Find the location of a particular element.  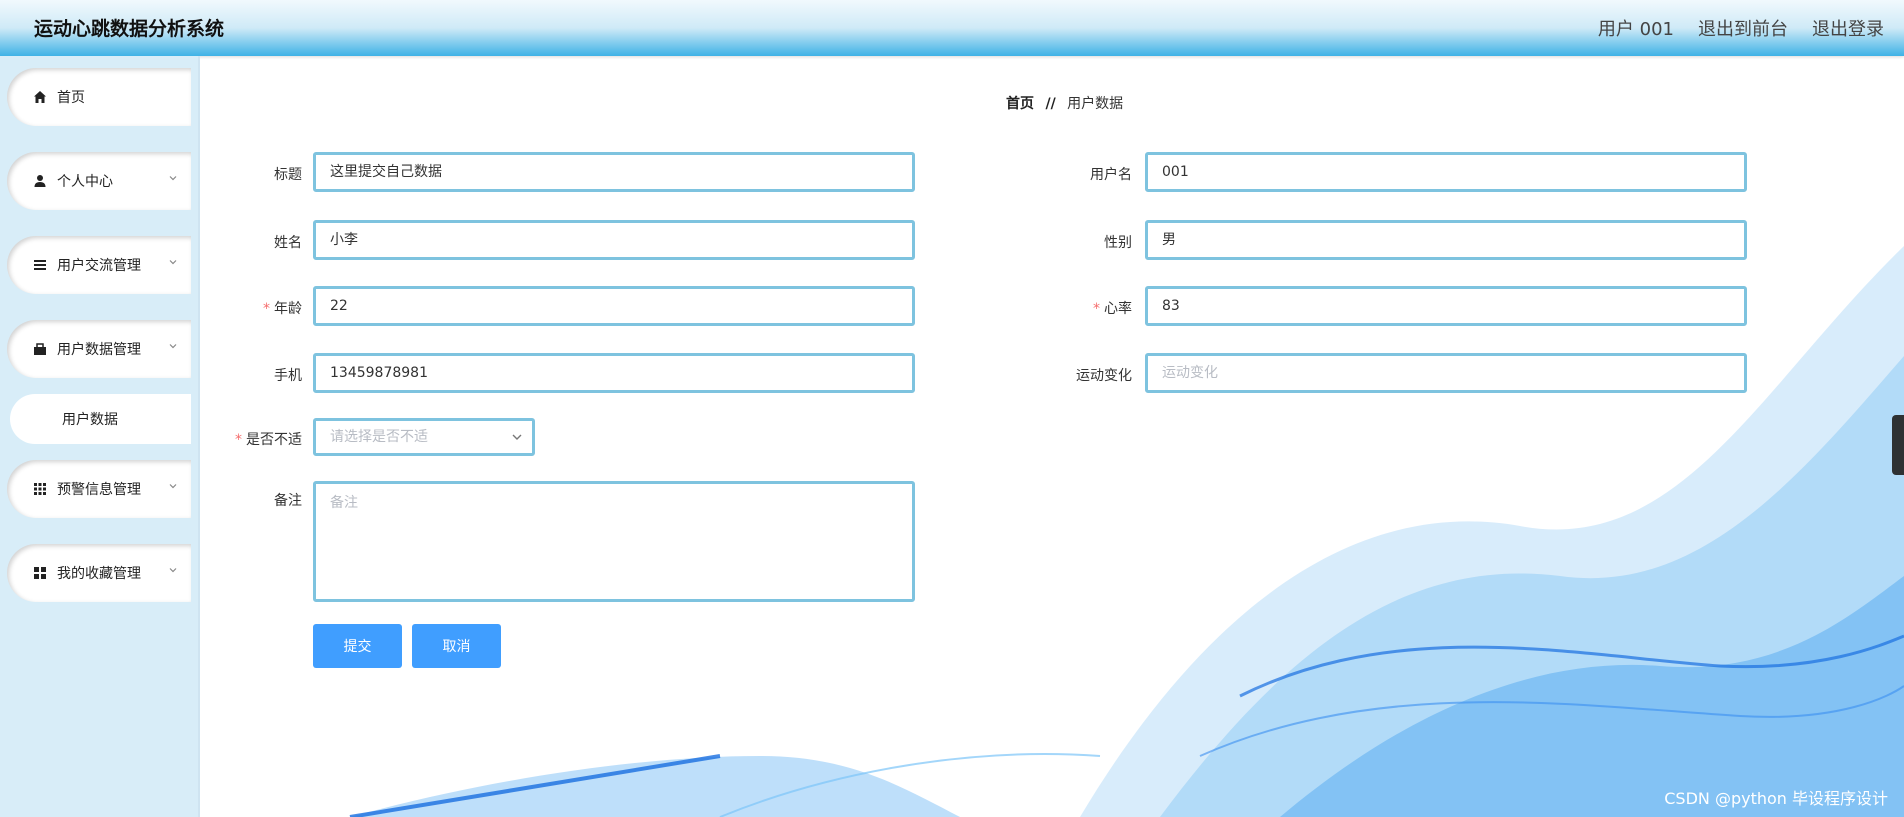

sidebar-item-label: 首页 is located at coordinates (71, 98).